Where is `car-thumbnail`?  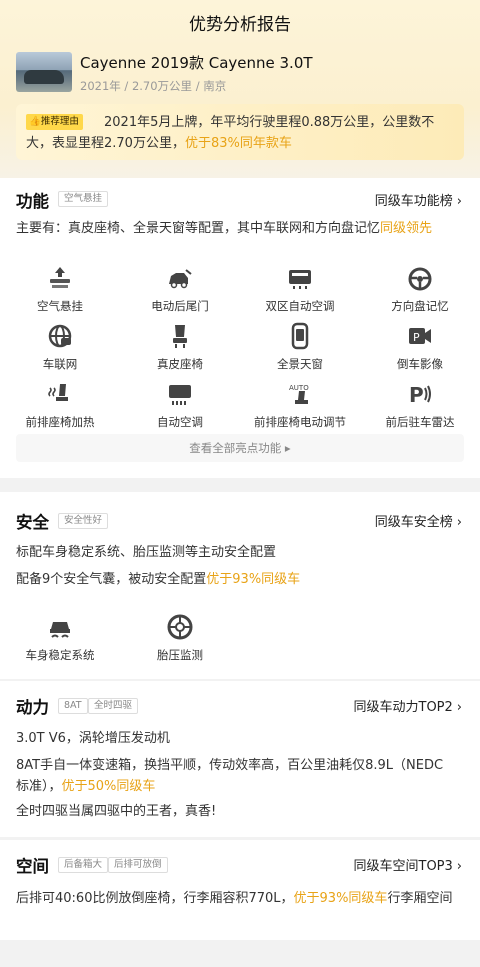
car-thumbnail is located at coordinates (44, 72).